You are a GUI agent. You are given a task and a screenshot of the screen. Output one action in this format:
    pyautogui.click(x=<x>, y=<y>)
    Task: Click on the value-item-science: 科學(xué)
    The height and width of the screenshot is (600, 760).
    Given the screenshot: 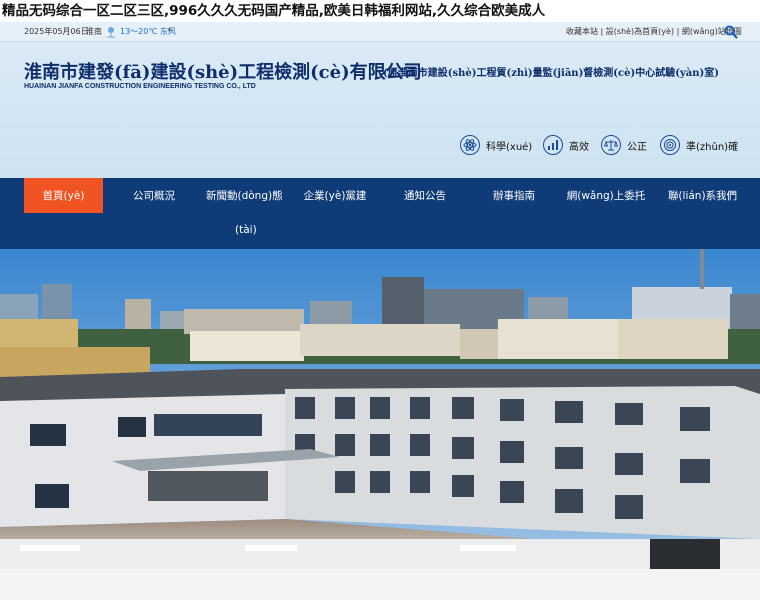 What is the action you would take?
    pyautogui.click(x=496, y=145)
    